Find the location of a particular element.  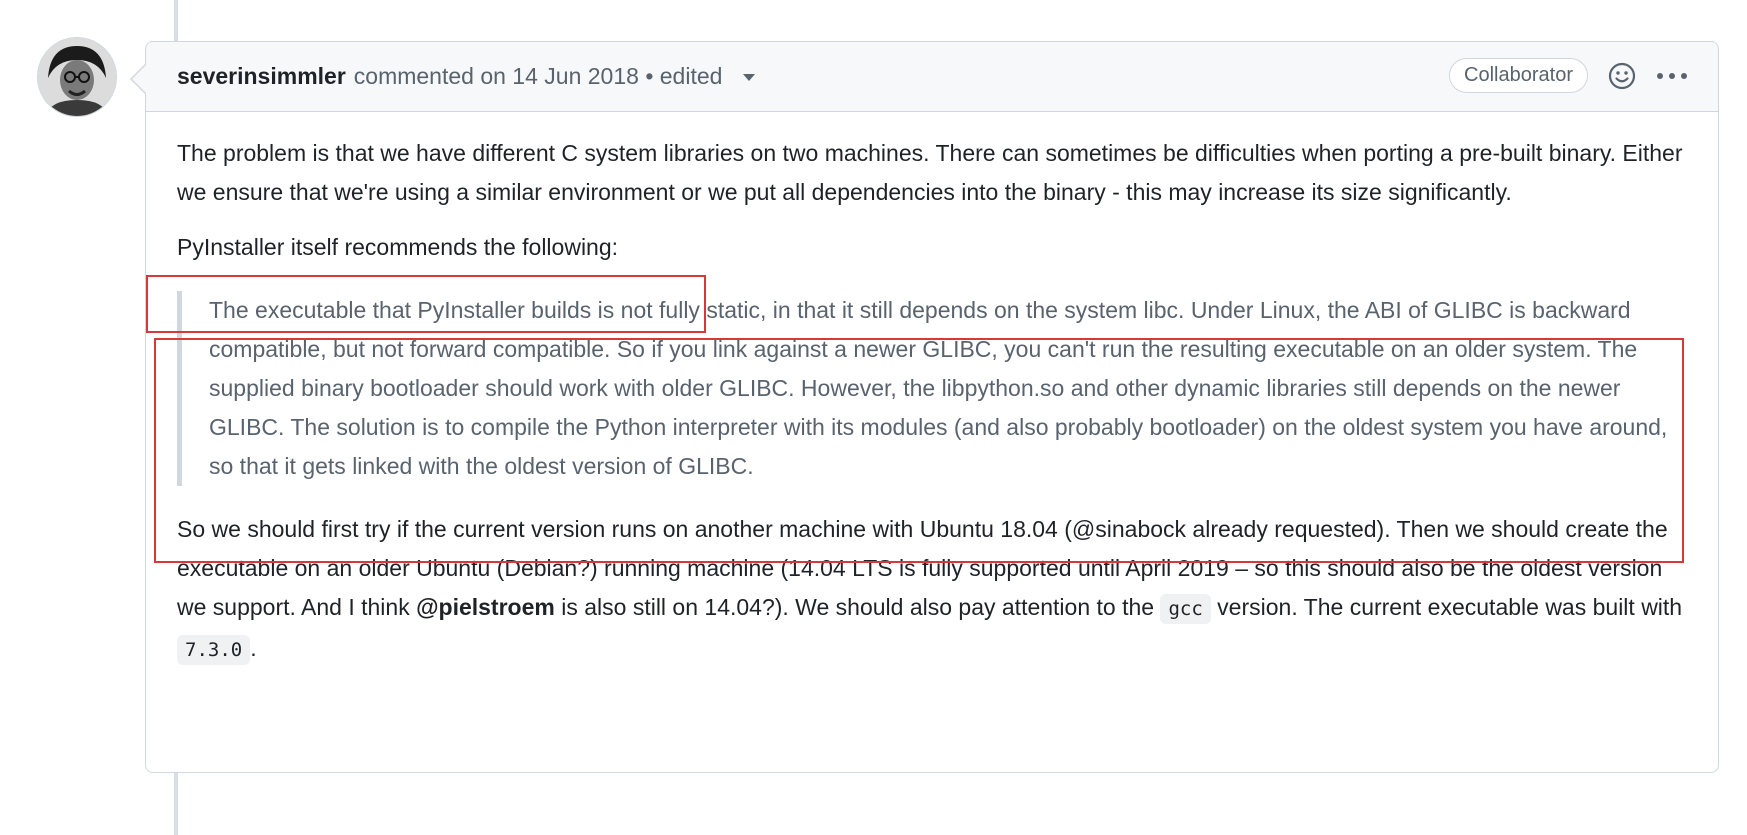

inline-code-version: 7.3.0 is located at coordinates (214, 650).